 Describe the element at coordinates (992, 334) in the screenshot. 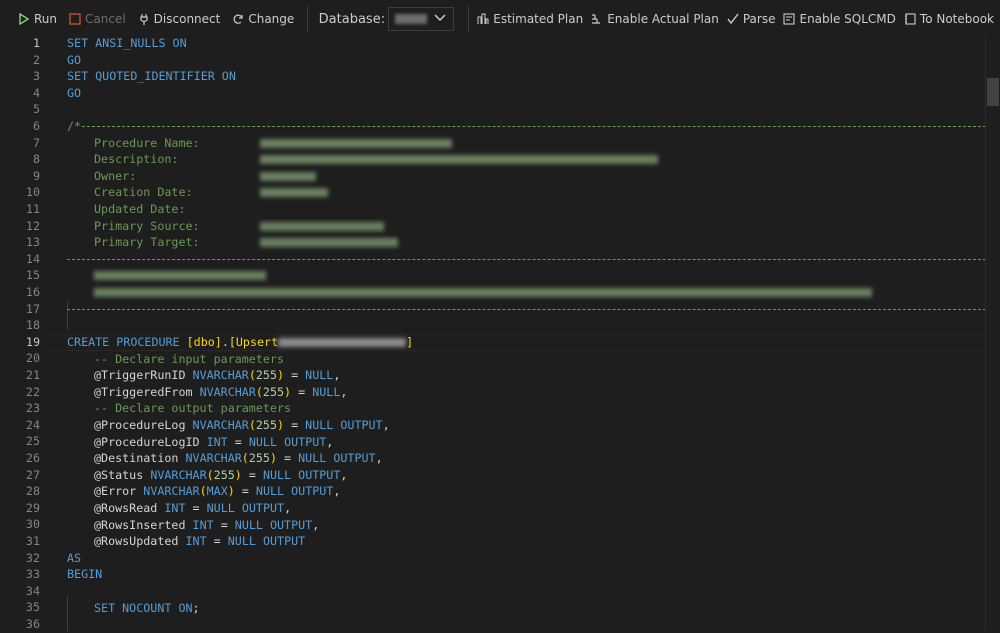

I see `vertical-scrollbar` at that location.